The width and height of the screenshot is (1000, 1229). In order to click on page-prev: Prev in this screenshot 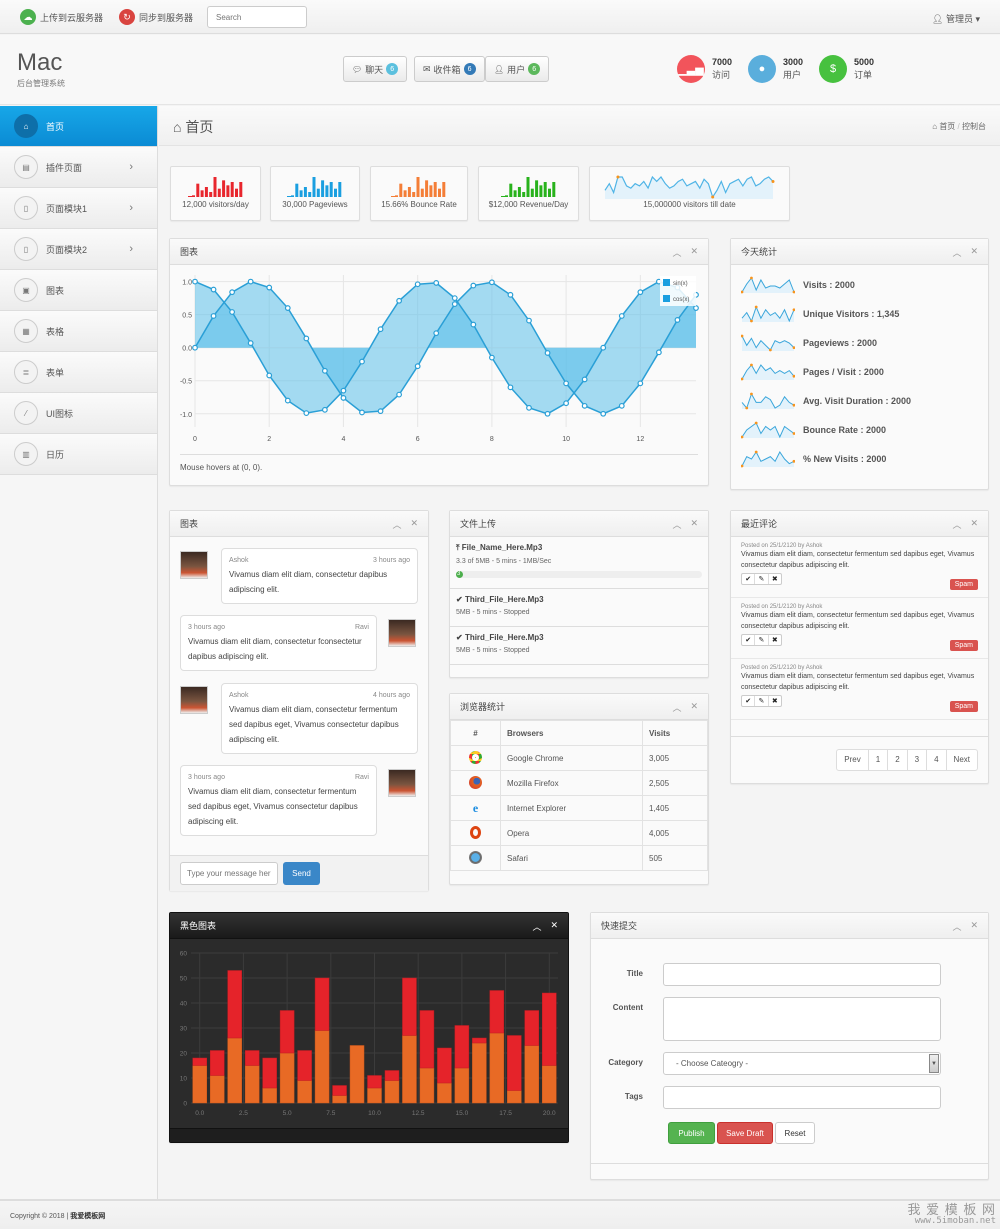, I will do `click(853, 760)`.